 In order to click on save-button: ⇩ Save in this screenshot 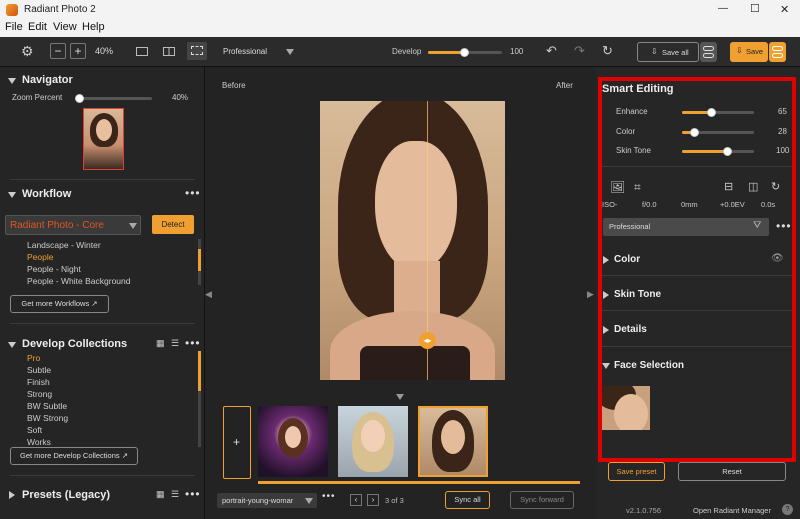, I will do `click(749, 52)`.